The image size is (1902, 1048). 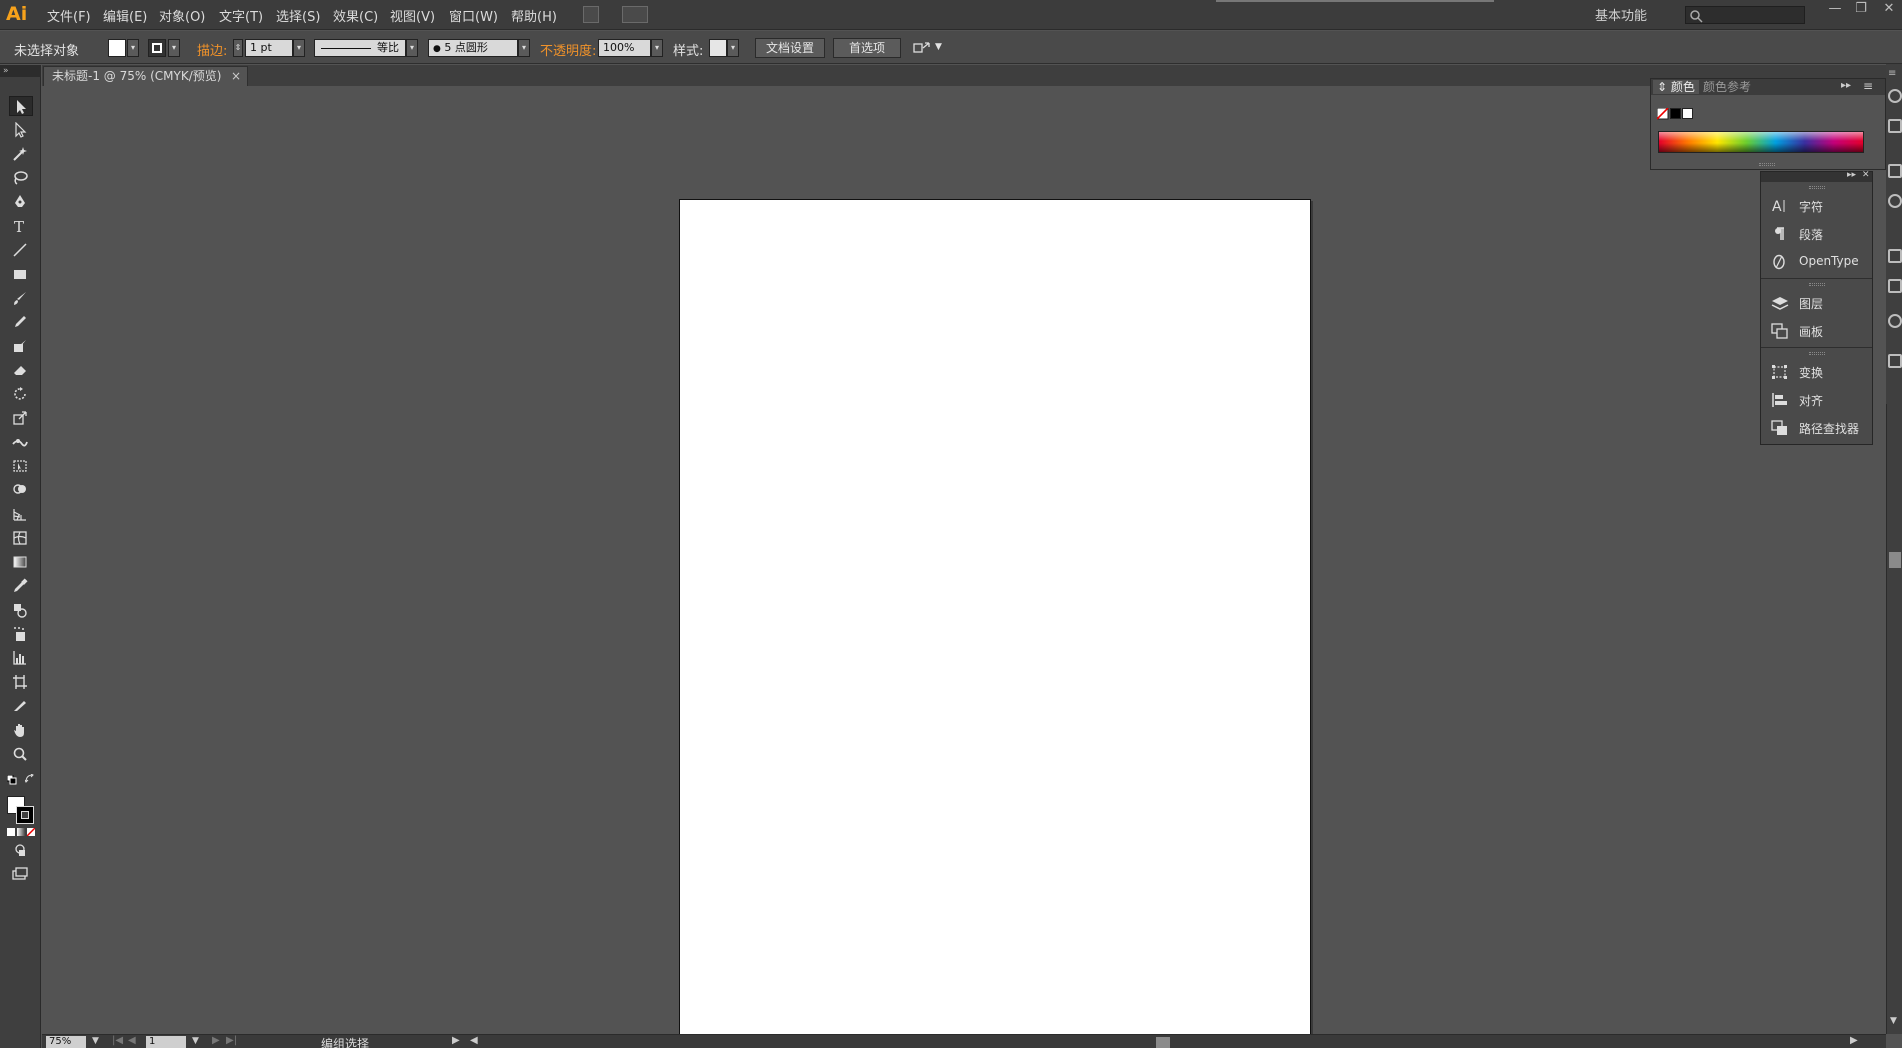 What do you see at coordinates (922, 48) in the screenshot?
I see `arrange-icon` at bounding box center [922, 48].